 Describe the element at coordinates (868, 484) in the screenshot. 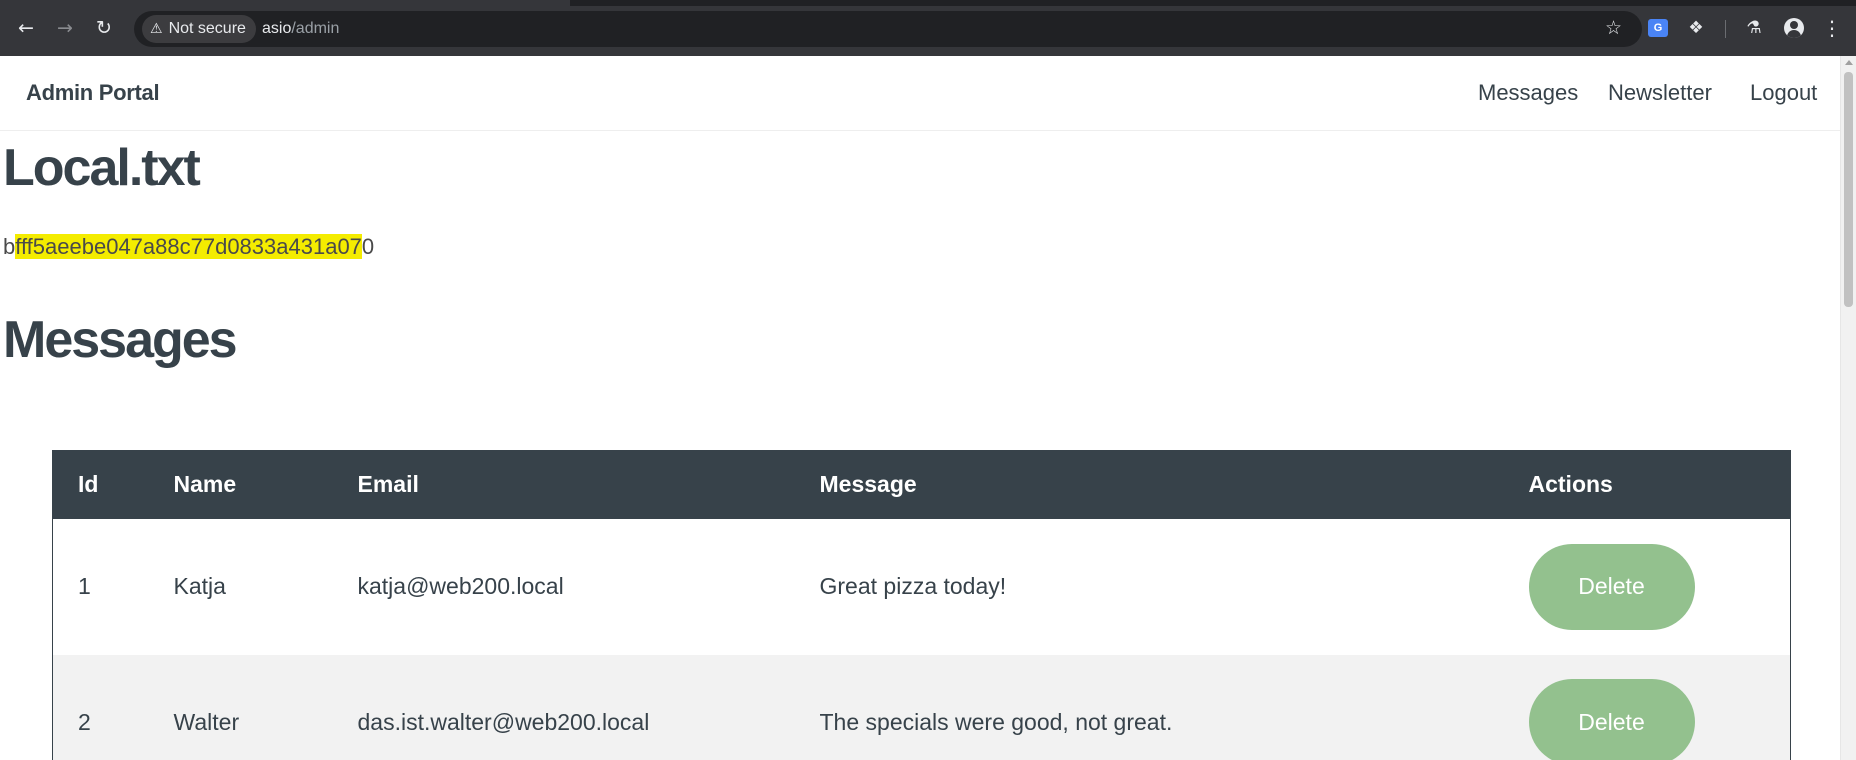

I see `column-header-message: Message` at that location.